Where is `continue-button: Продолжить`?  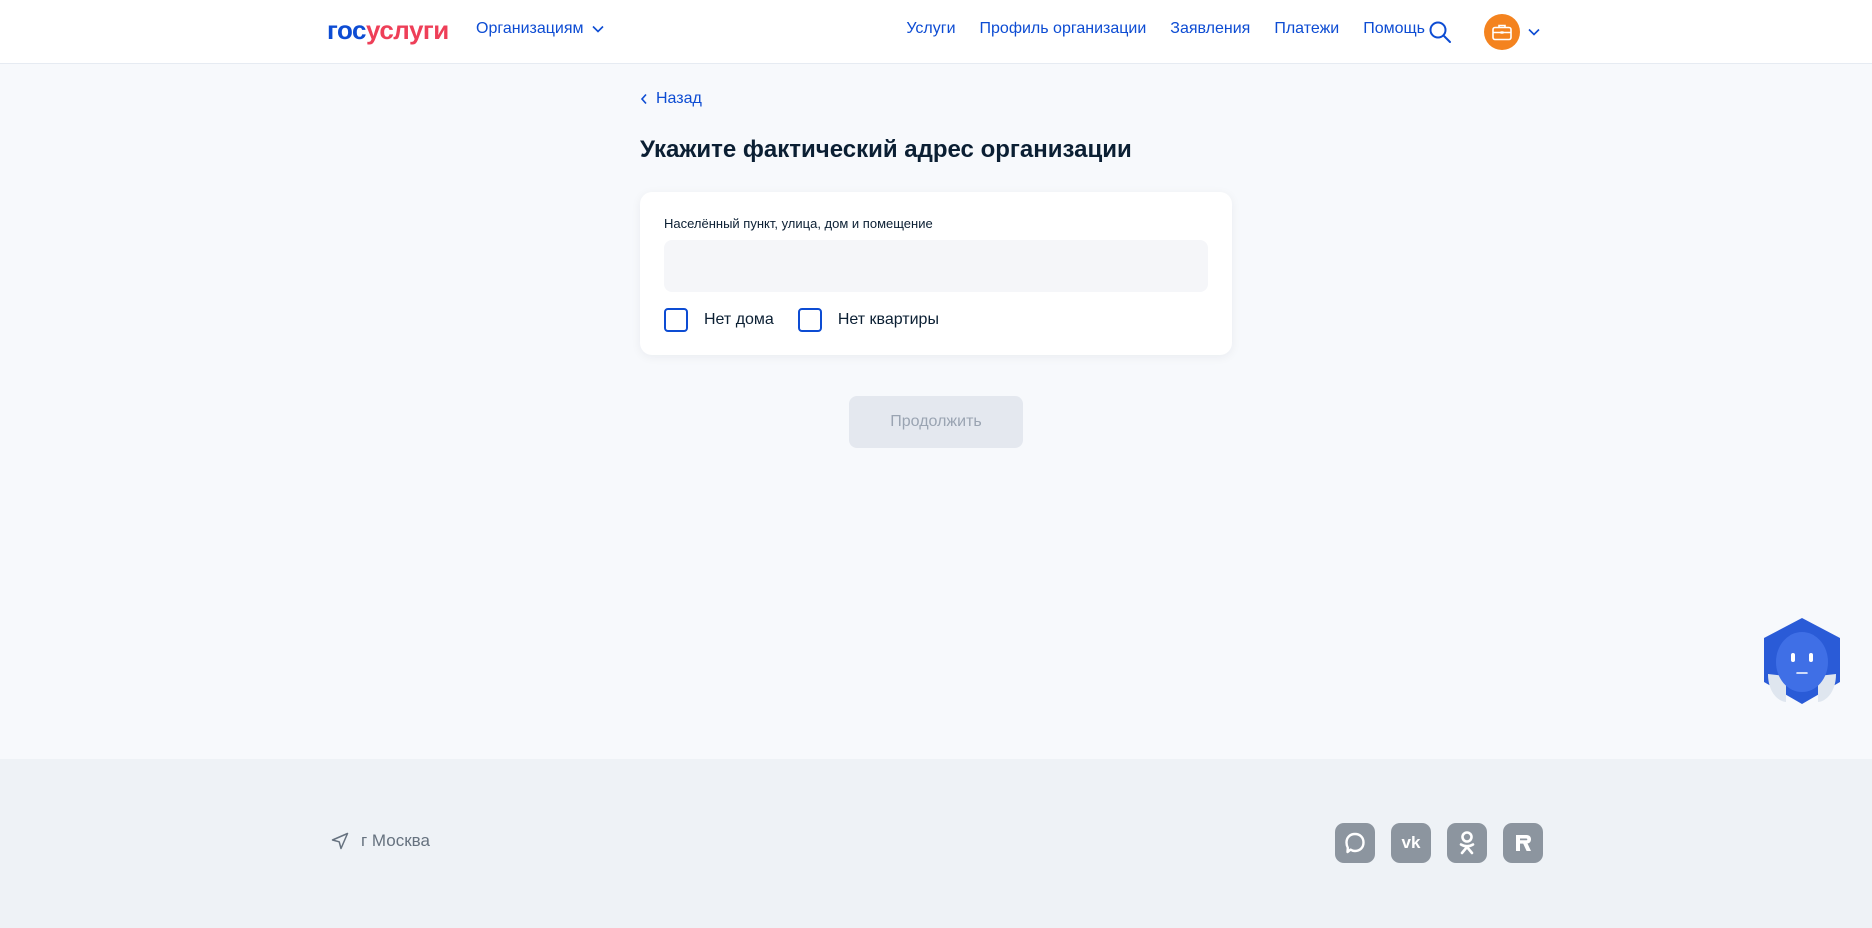 continue-button: Продолжить is located at coordinates (936, 422).